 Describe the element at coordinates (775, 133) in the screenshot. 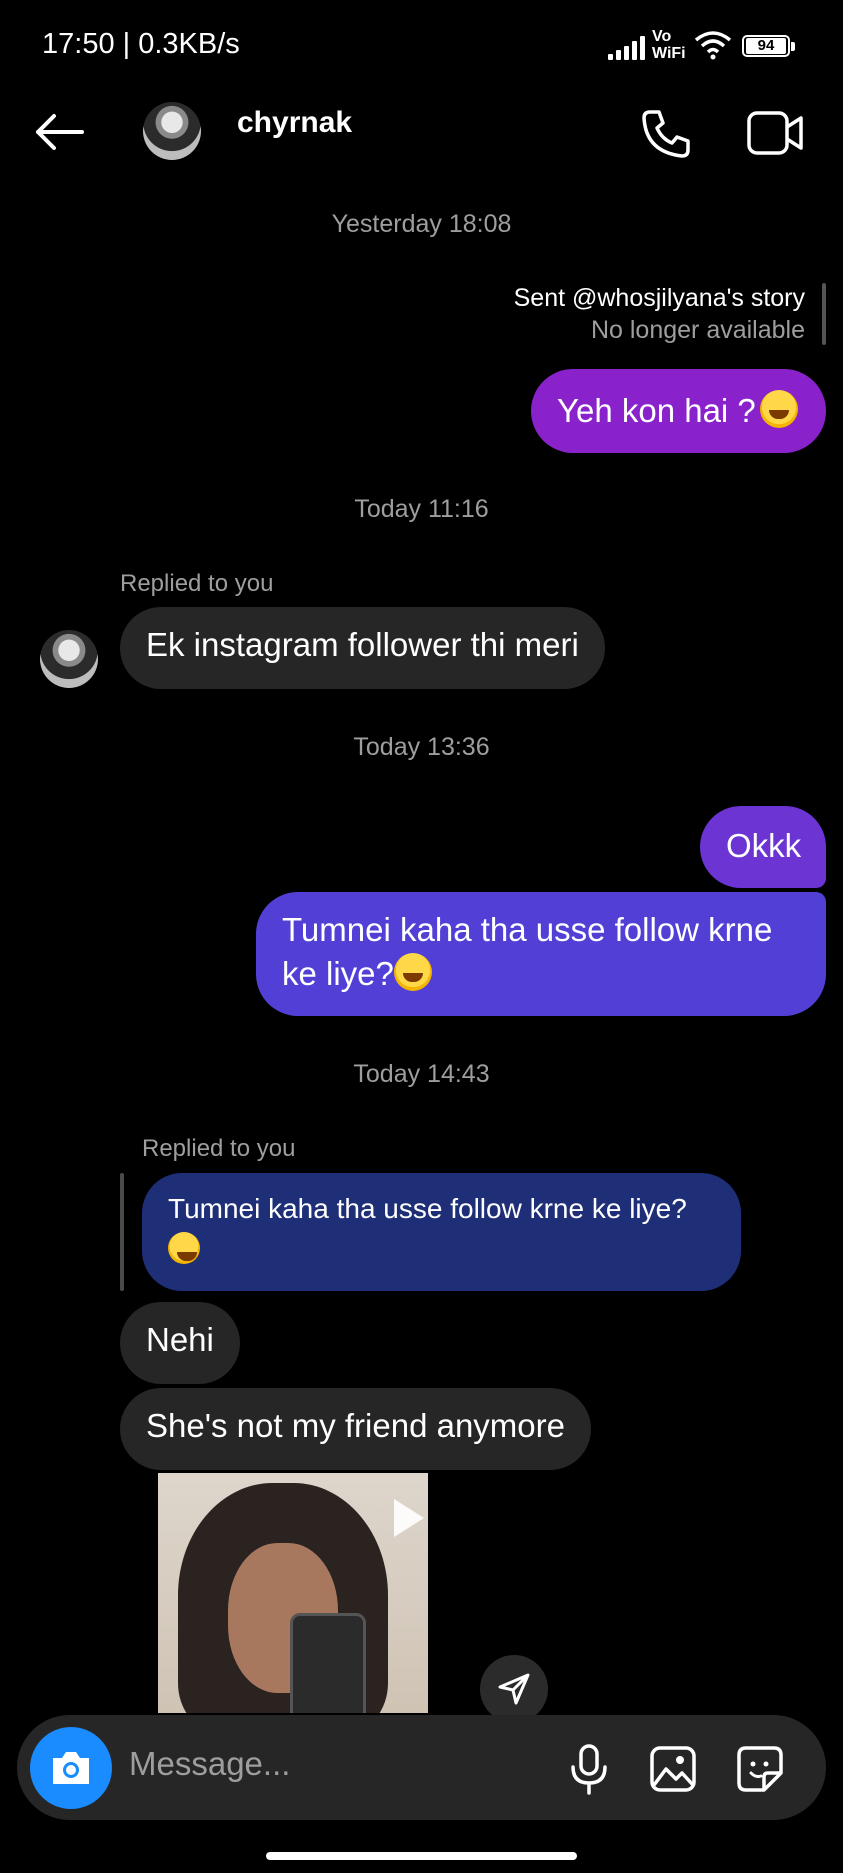

I see `video-call-icon` at that location.